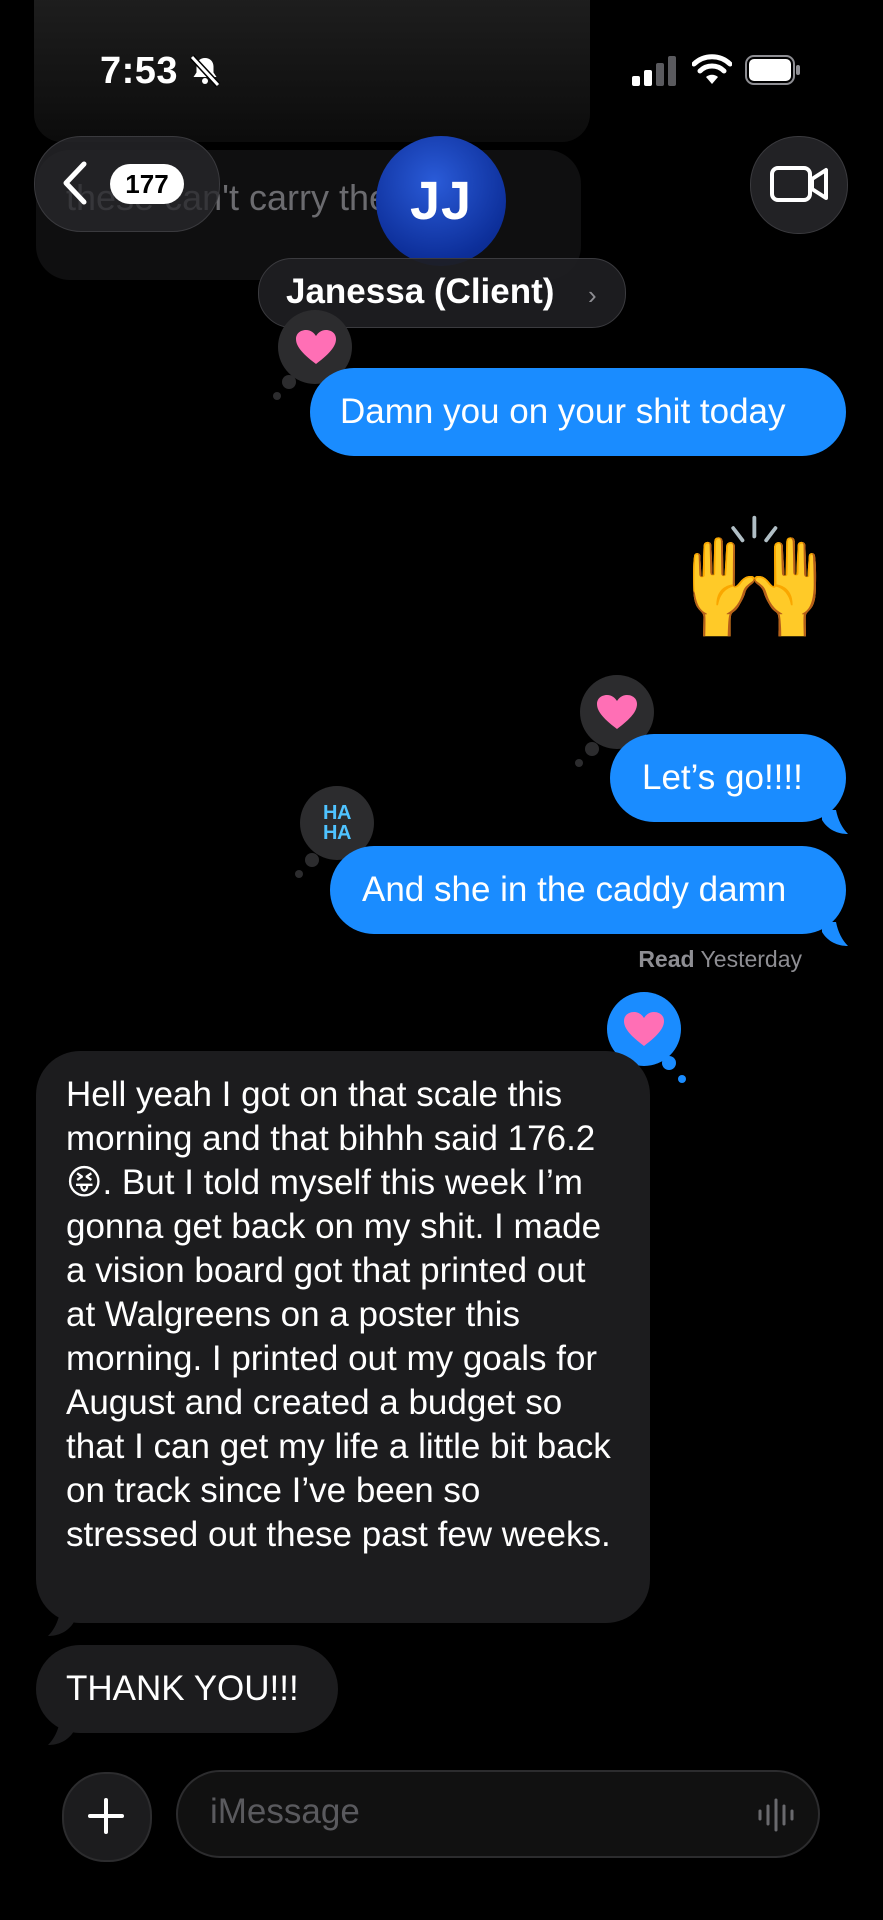 Image resolution: width=883 pixels, height=1920 pixels. I want to click on unread-count-badge: 177, so click(147, 184).